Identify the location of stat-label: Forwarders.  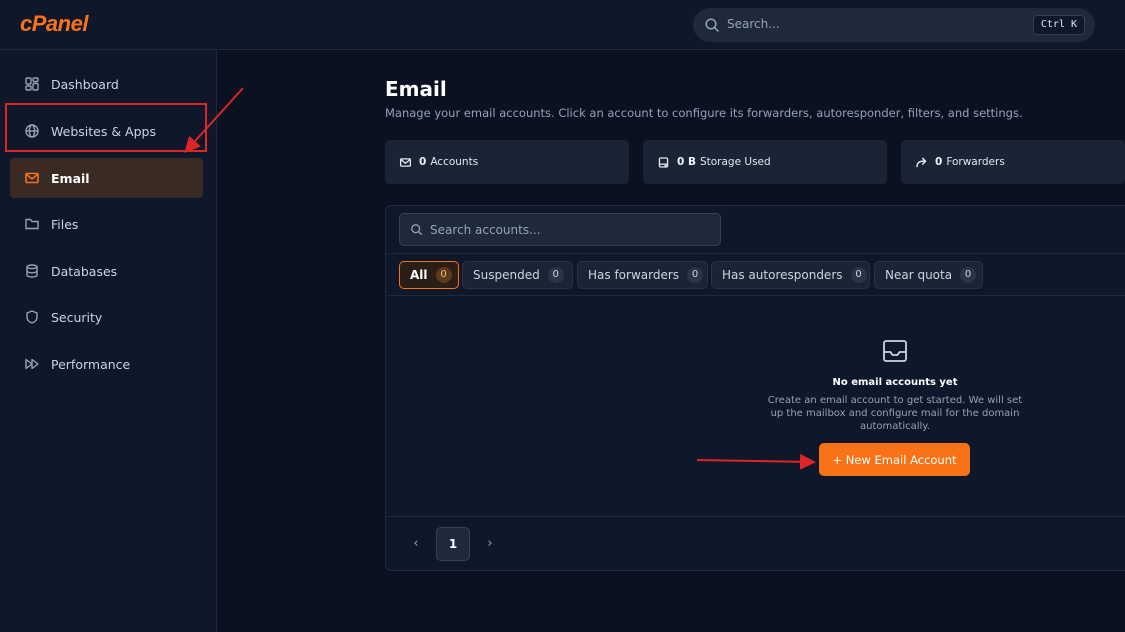
(975, 162).